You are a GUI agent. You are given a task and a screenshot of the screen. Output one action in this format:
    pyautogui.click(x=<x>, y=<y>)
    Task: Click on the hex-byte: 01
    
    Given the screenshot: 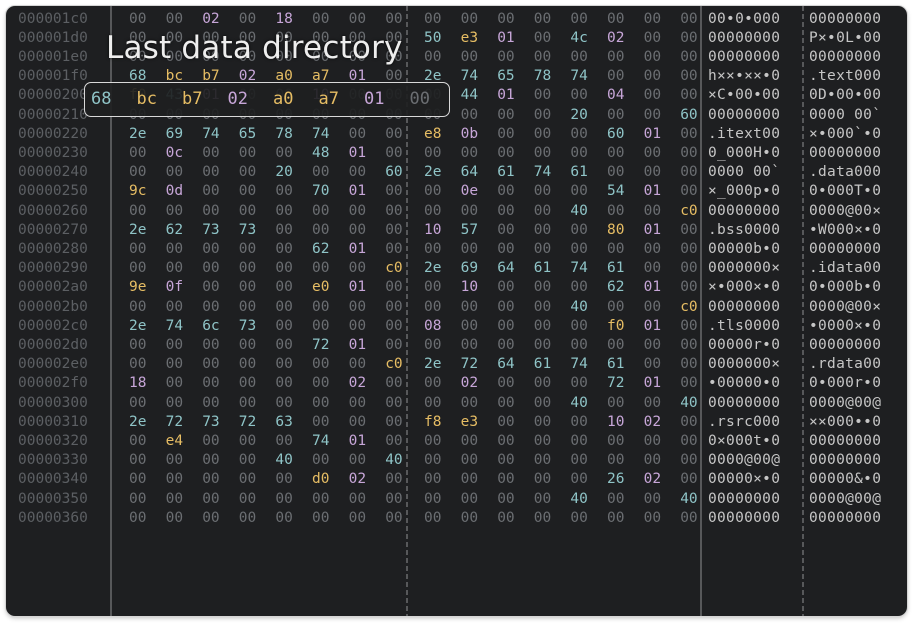 What is the action you would take?
    pyautogui.click(x=360, y=249)
    